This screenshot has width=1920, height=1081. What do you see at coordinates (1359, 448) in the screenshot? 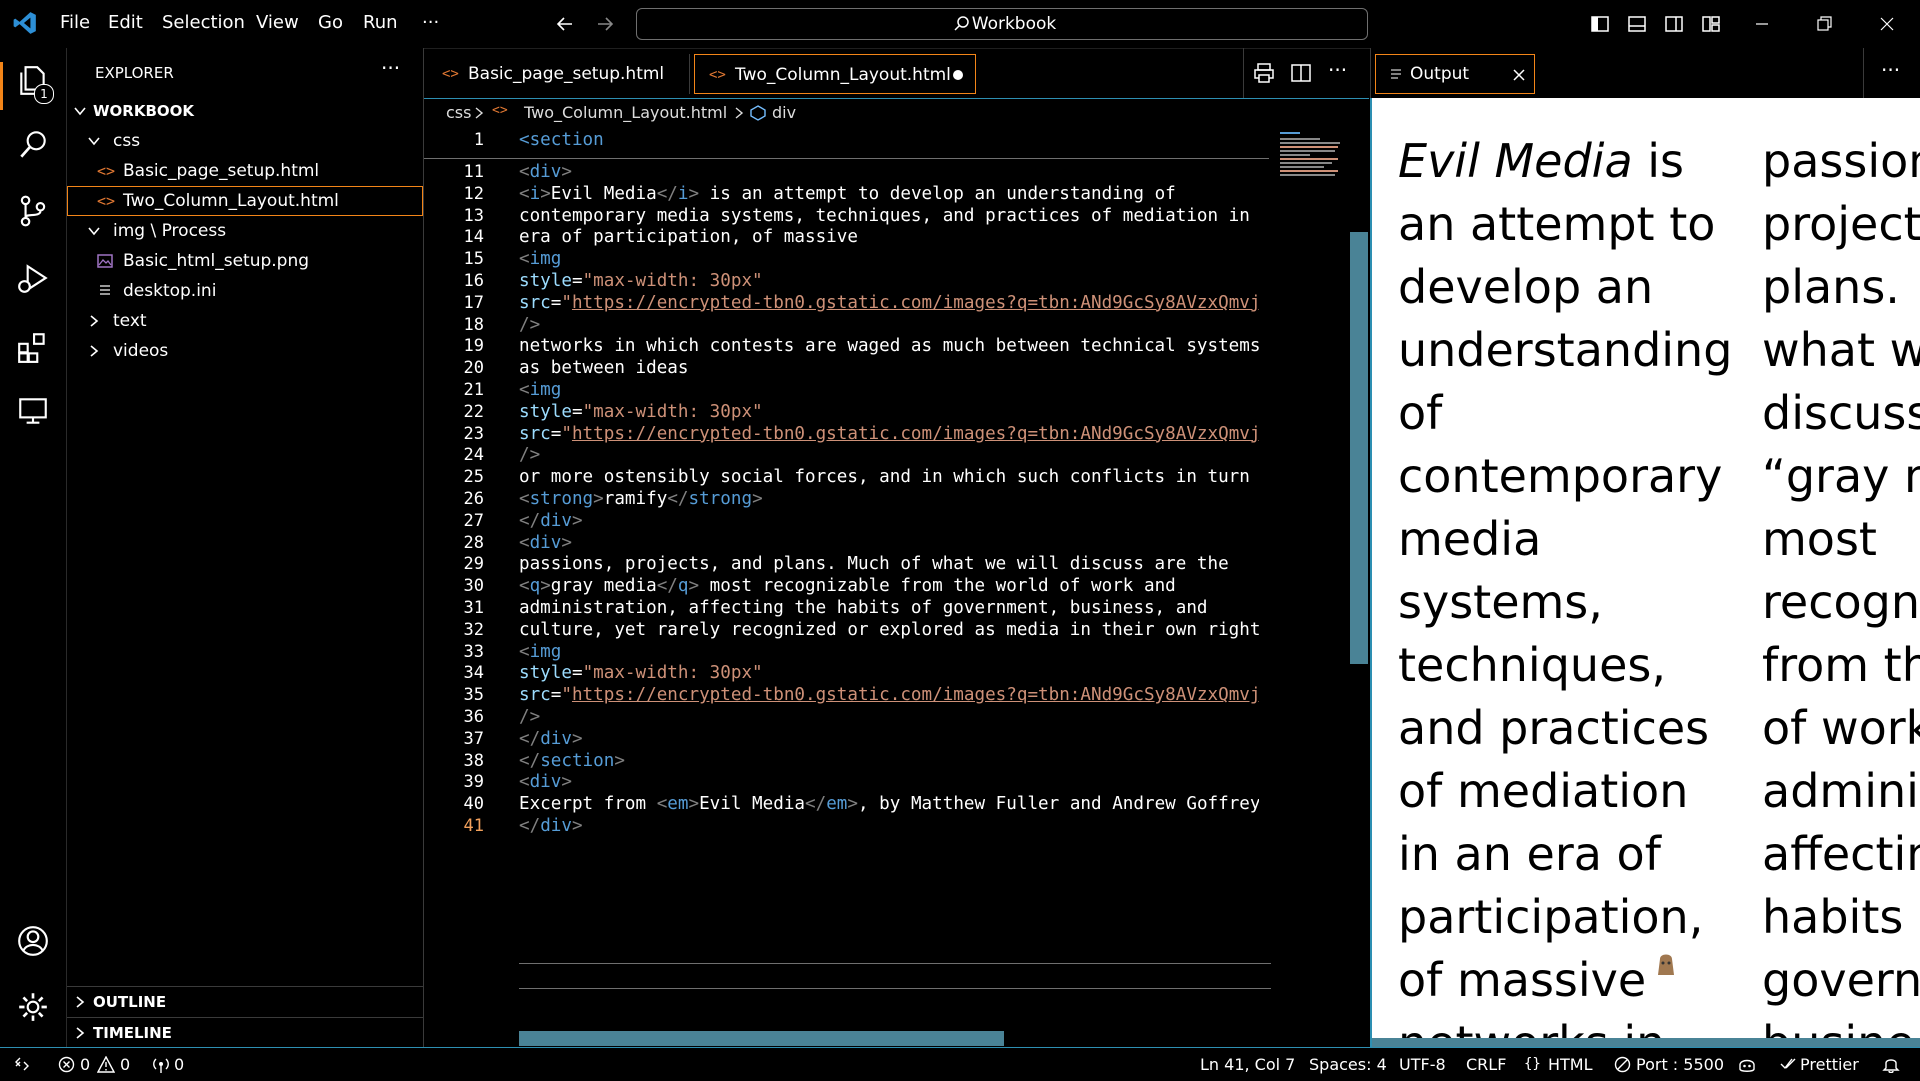
I see `vertical-scrollbar-thumb` at bounding box center [1359, 448].